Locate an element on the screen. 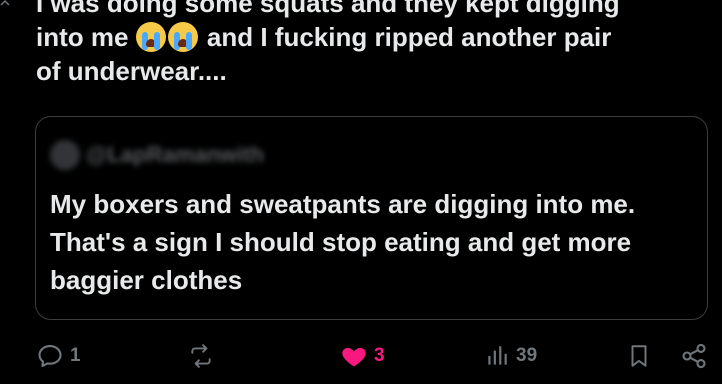 The image size is (722, 384). views-bar-chart-icon is located at coordinates (497, 355).